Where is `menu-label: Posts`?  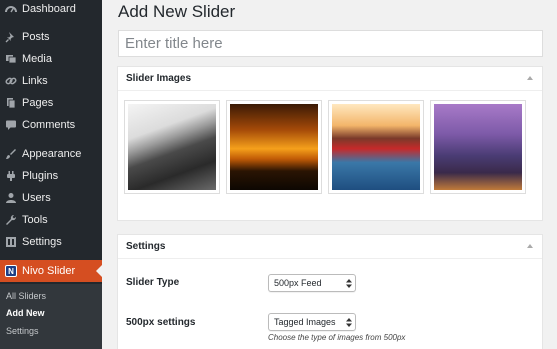
menu-label: Posts is located at coordinates (36, 37).